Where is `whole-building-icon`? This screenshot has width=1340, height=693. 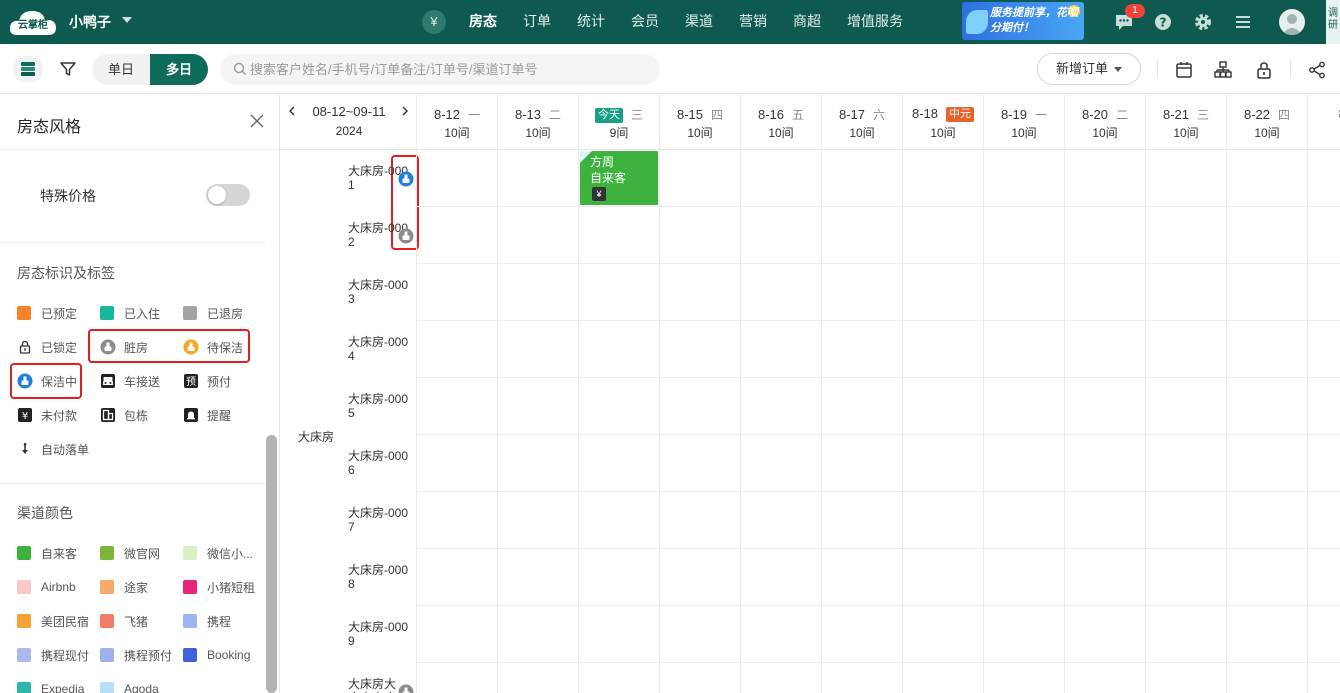 whole-building-icon is located at coordinates (108, 415).